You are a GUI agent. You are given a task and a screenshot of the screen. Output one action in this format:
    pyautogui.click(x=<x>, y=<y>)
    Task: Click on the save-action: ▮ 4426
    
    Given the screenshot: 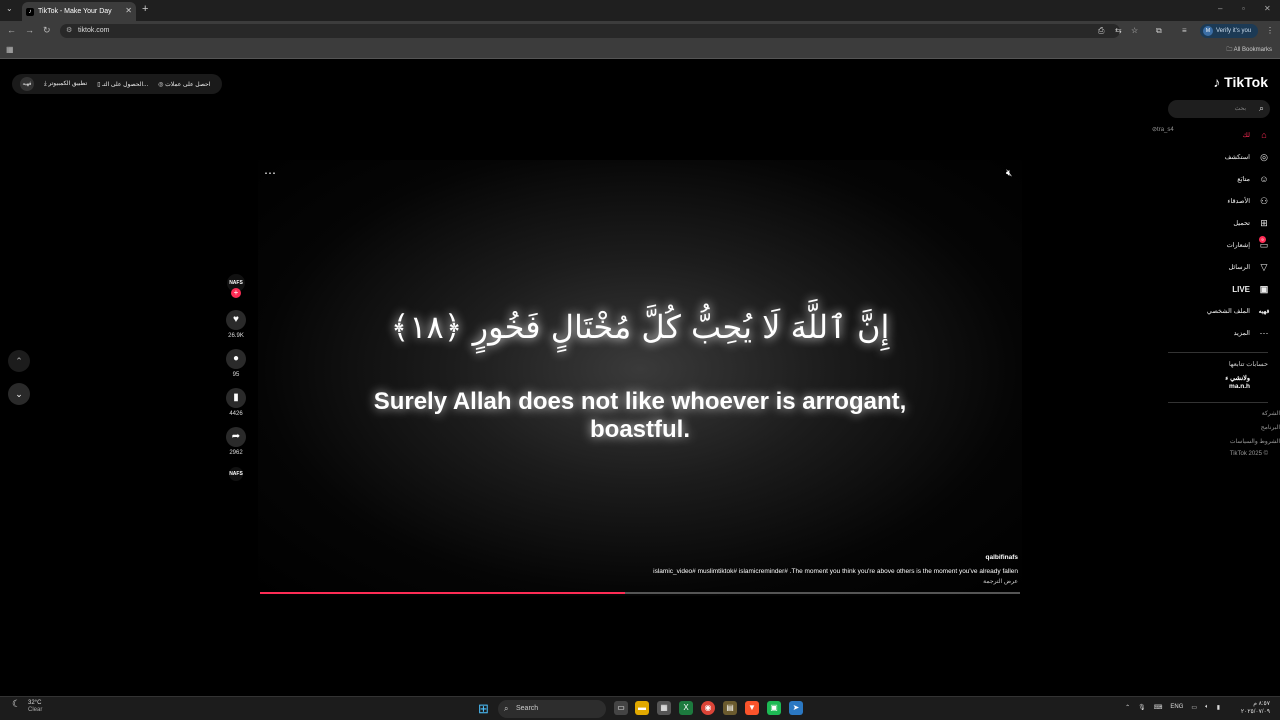 What is the action you would take?
    pyautogui.click(x=236, y=402)
    